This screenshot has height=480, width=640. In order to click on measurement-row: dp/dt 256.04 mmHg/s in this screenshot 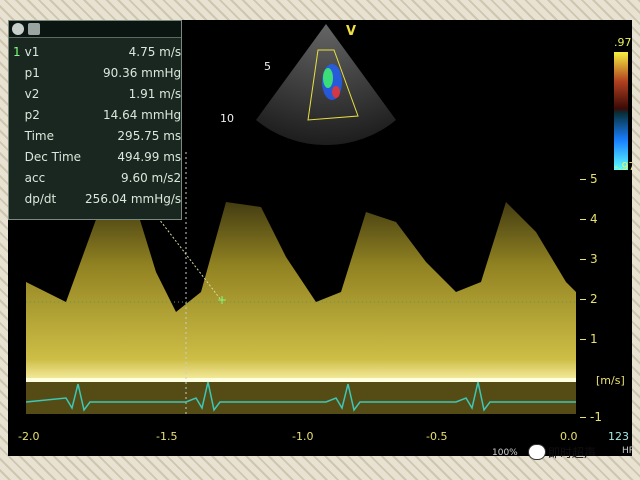, I will do `click(98, 199)`.